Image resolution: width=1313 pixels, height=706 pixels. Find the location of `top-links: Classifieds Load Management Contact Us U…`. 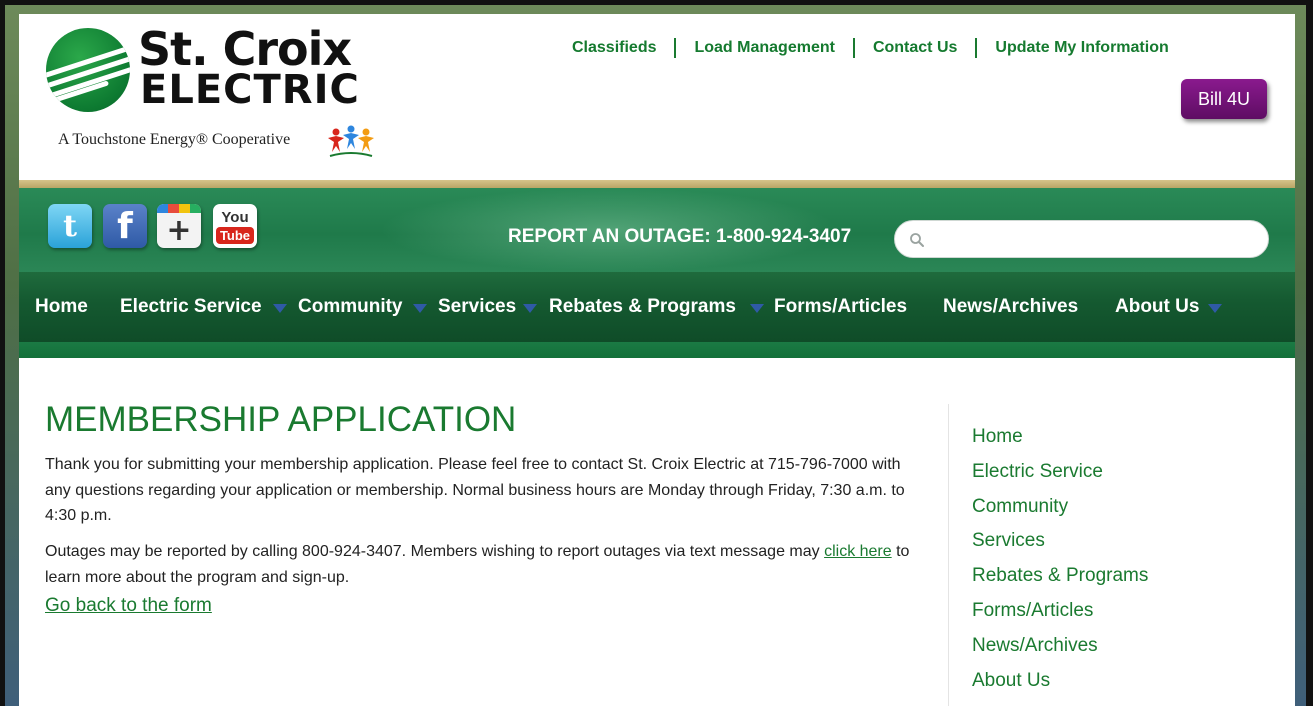

top-links: Classifieds Load Management Contact Us U… is located at coordinates (870, 48).